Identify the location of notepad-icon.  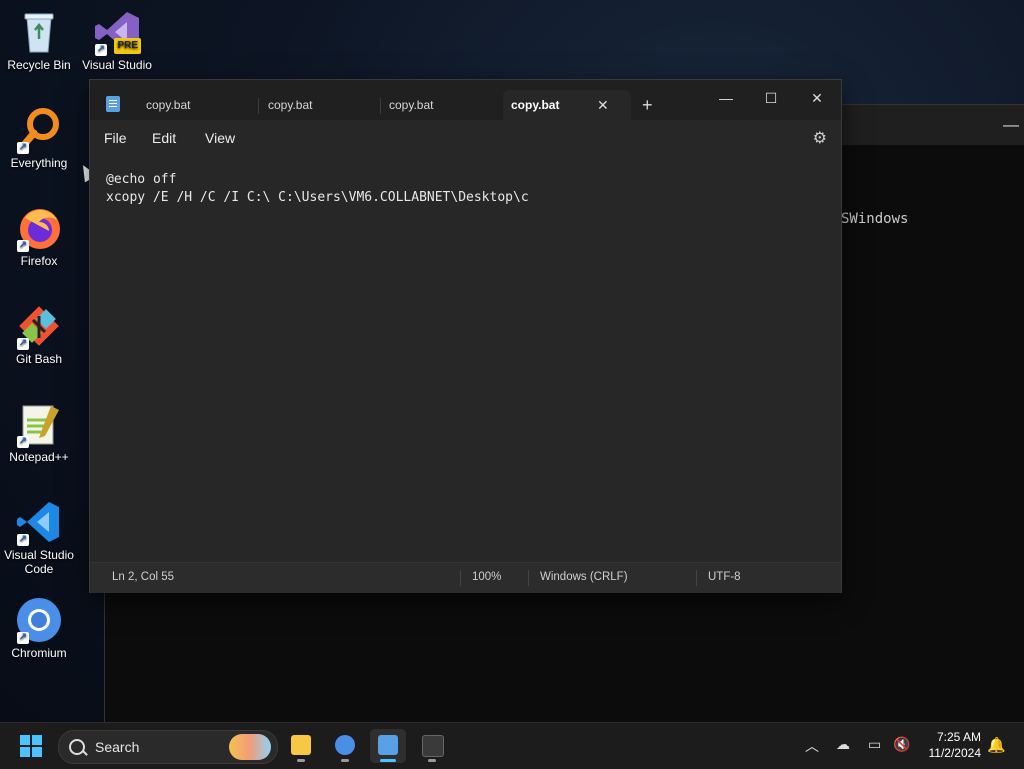
(388, 745).